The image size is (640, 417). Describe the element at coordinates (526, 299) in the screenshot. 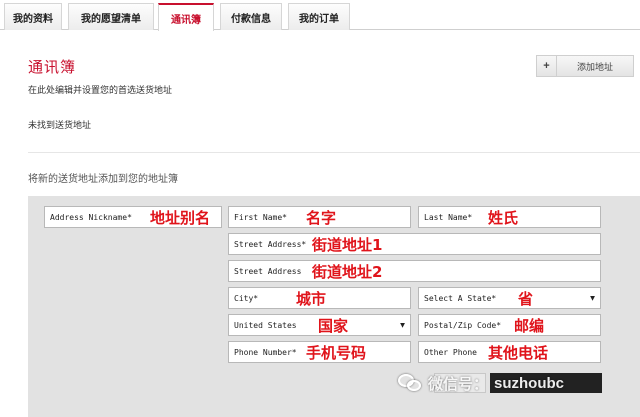

I see `state-annotation: 省` at that location.